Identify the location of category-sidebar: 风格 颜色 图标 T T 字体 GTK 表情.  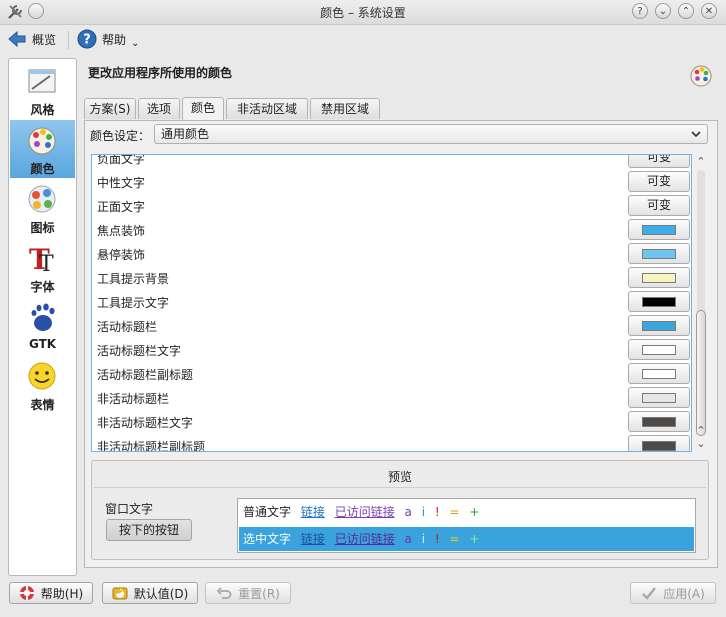
(42, 317).